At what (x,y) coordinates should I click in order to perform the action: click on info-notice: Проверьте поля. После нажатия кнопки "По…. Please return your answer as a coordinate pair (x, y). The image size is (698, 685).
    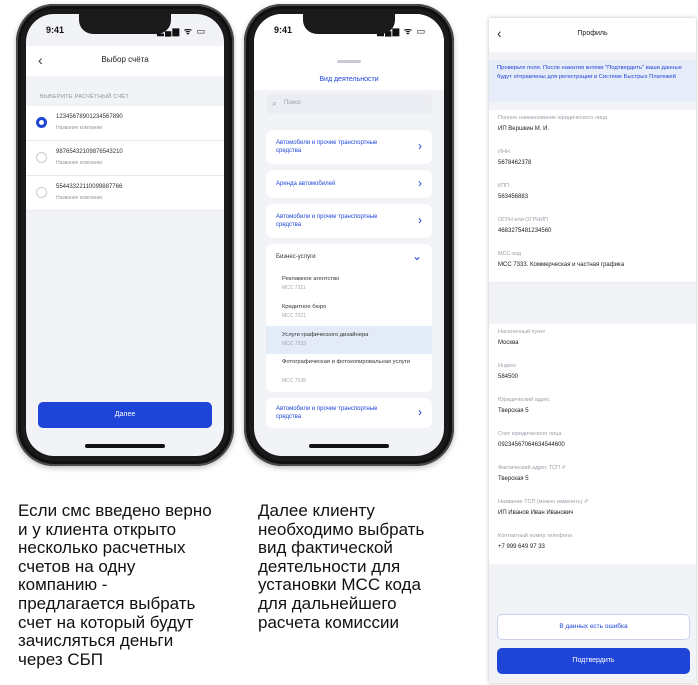
    Looking at the image, I should click on (592, 81).